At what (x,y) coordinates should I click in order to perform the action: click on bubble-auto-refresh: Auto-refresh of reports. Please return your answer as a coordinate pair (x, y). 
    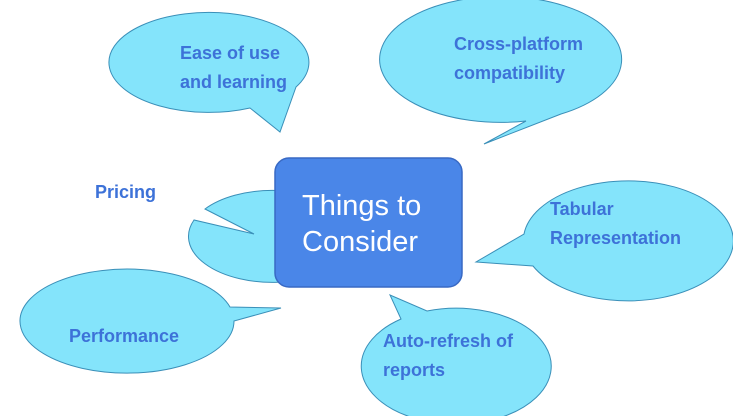
    Looking at the image, I should click on (456, 355).